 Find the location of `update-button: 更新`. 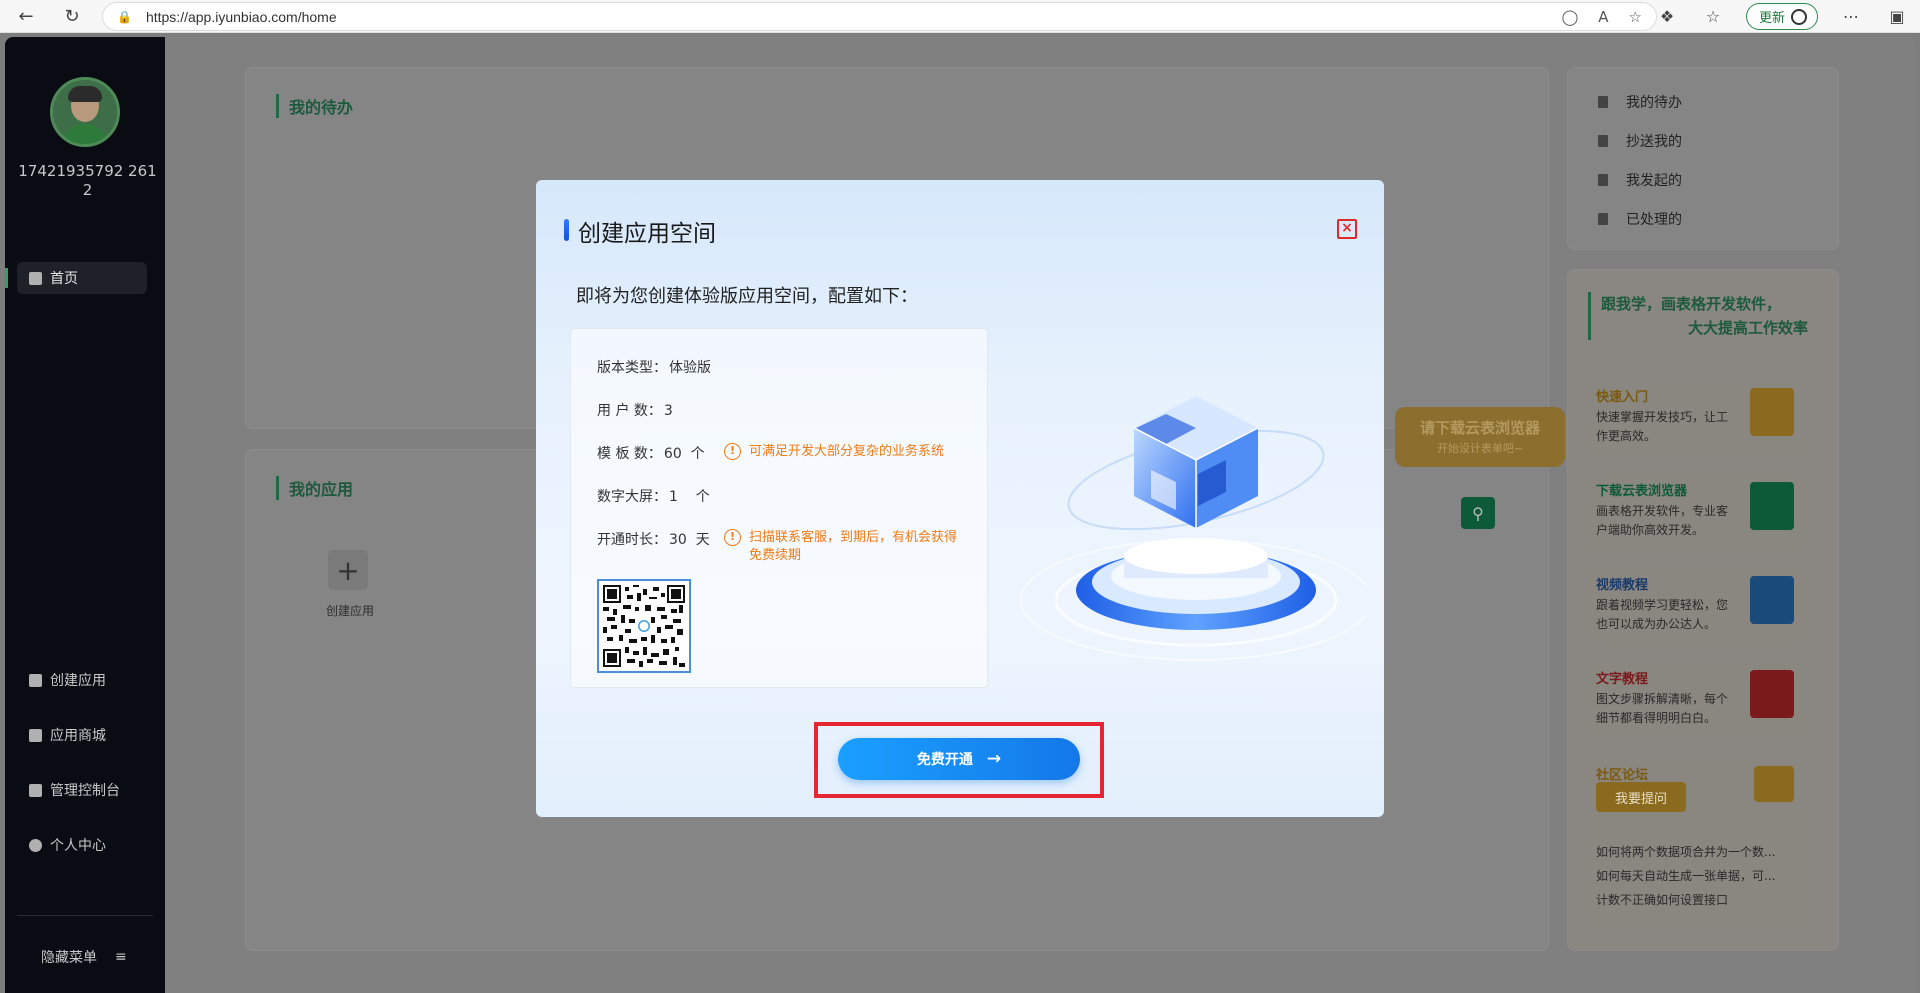

update-button: 更新 is located at coordinates (1781, 16).